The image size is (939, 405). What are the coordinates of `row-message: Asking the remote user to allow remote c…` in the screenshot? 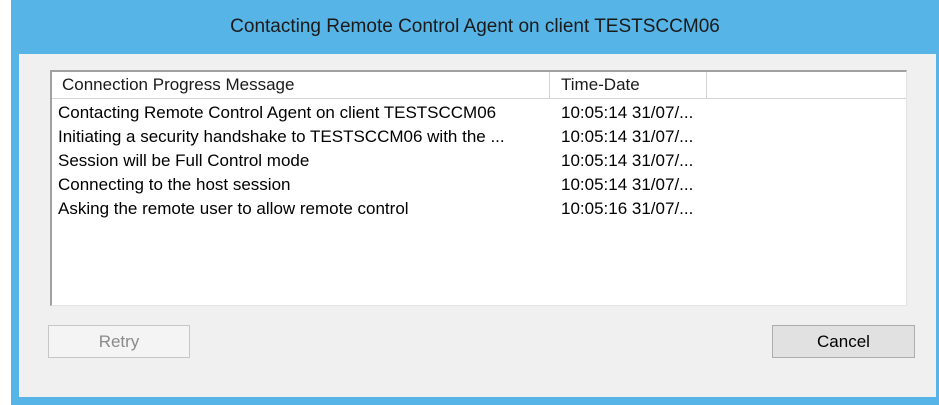 It's located at (233, 208).